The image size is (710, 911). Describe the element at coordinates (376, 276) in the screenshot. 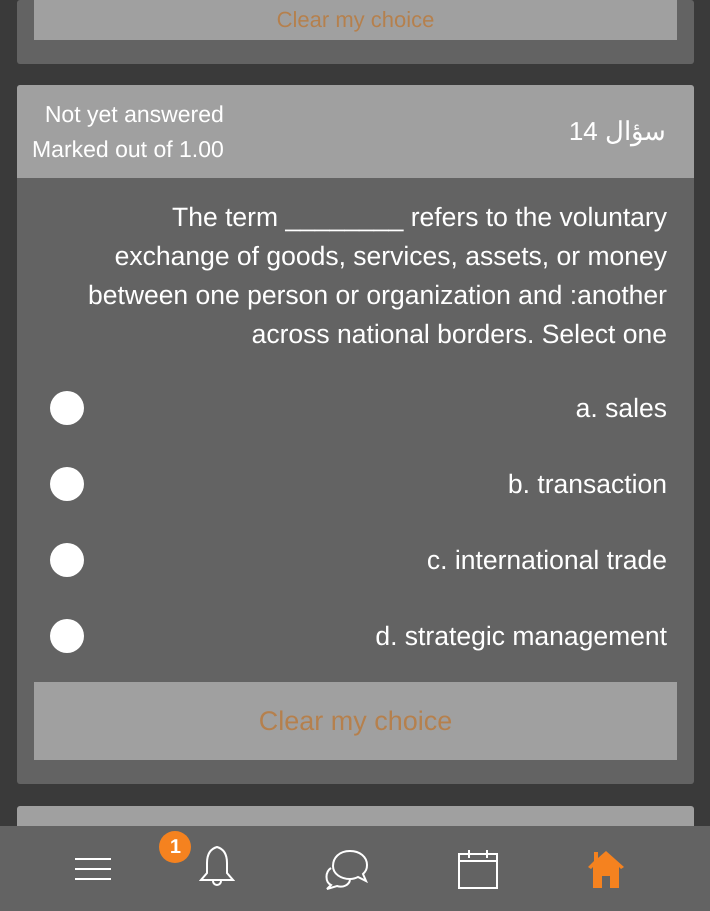

I see `question-text: The term ________ refers to the voluntary exchange of goods, services, assets, or money between one person or organization and :another across national borders. Select one` at that location.